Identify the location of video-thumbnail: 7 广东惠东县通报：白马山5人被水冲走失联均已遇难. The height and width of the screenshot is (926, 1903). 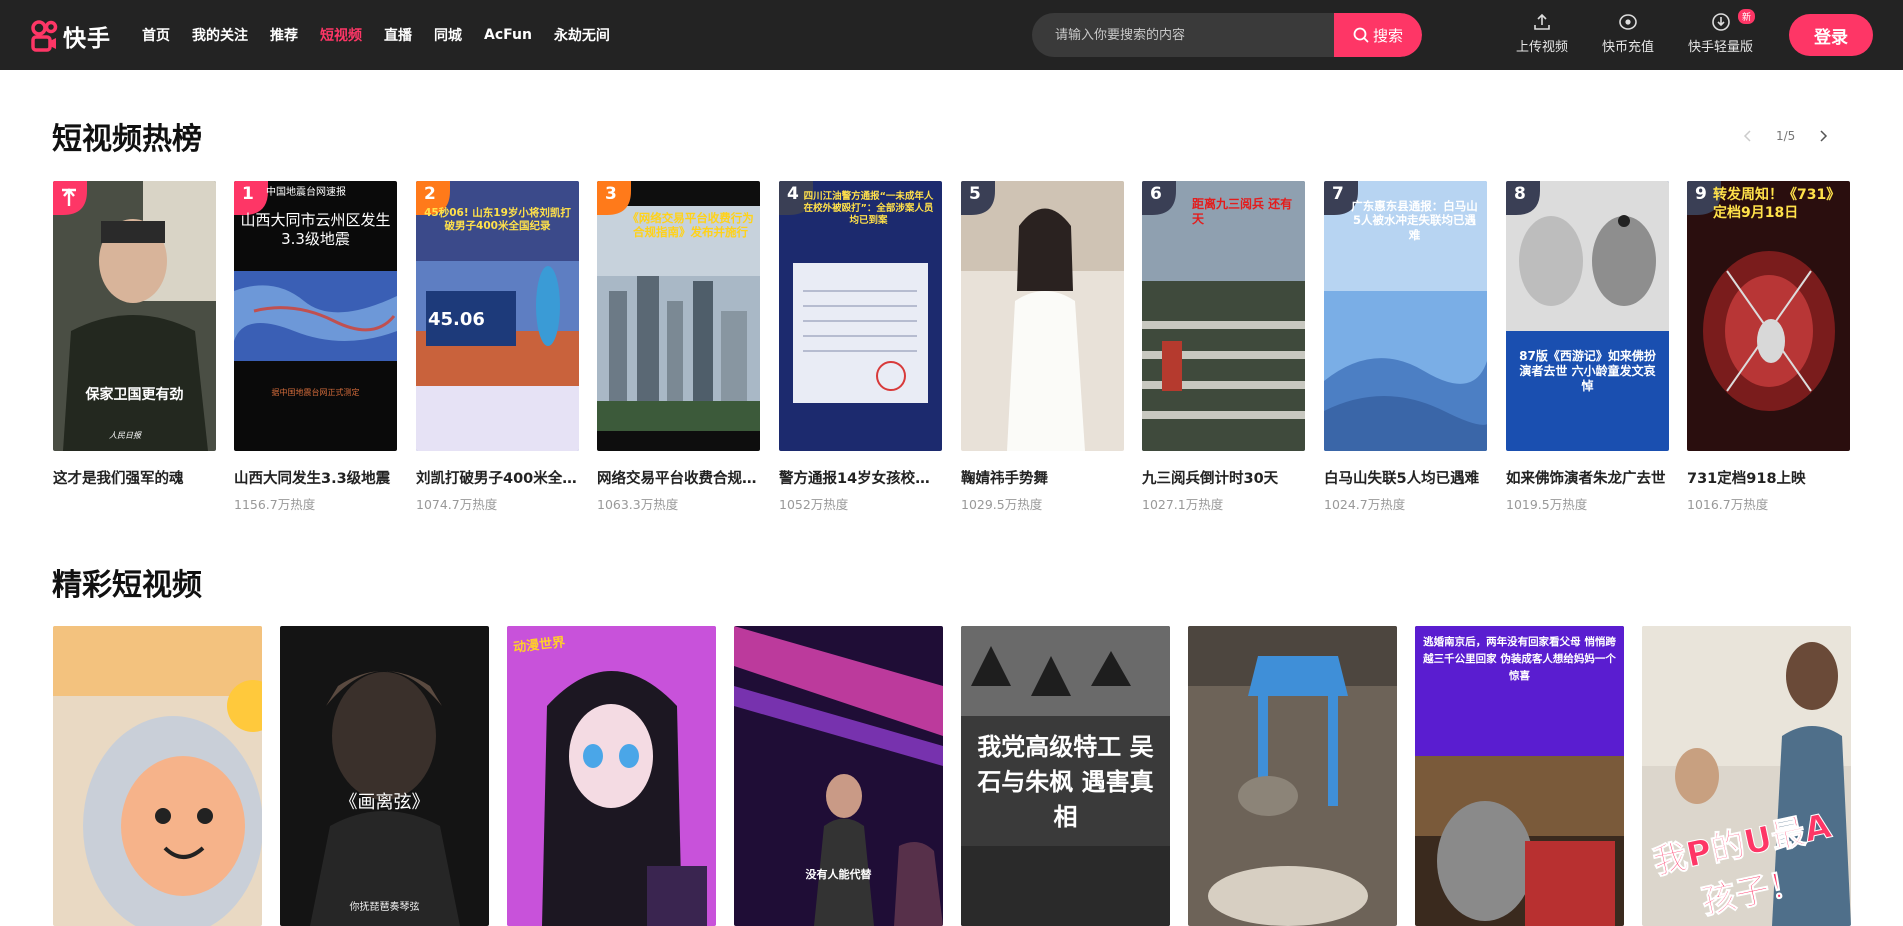
(1405, 316).